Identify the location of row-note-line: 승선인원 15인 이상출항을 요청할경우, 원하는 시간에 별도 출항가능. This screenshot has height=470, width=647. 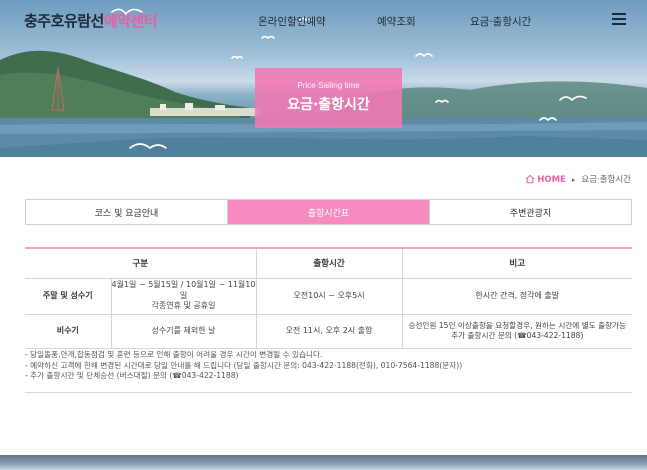
(517, 325).